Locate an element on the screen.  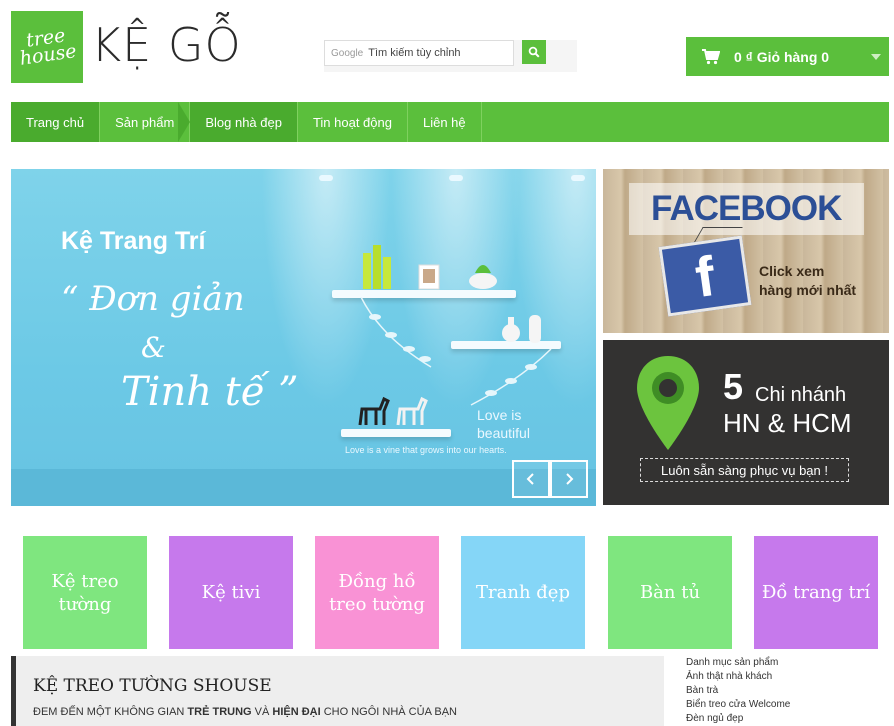
nav-item-products: Sản phẩm is located at coordinates (145, 122).